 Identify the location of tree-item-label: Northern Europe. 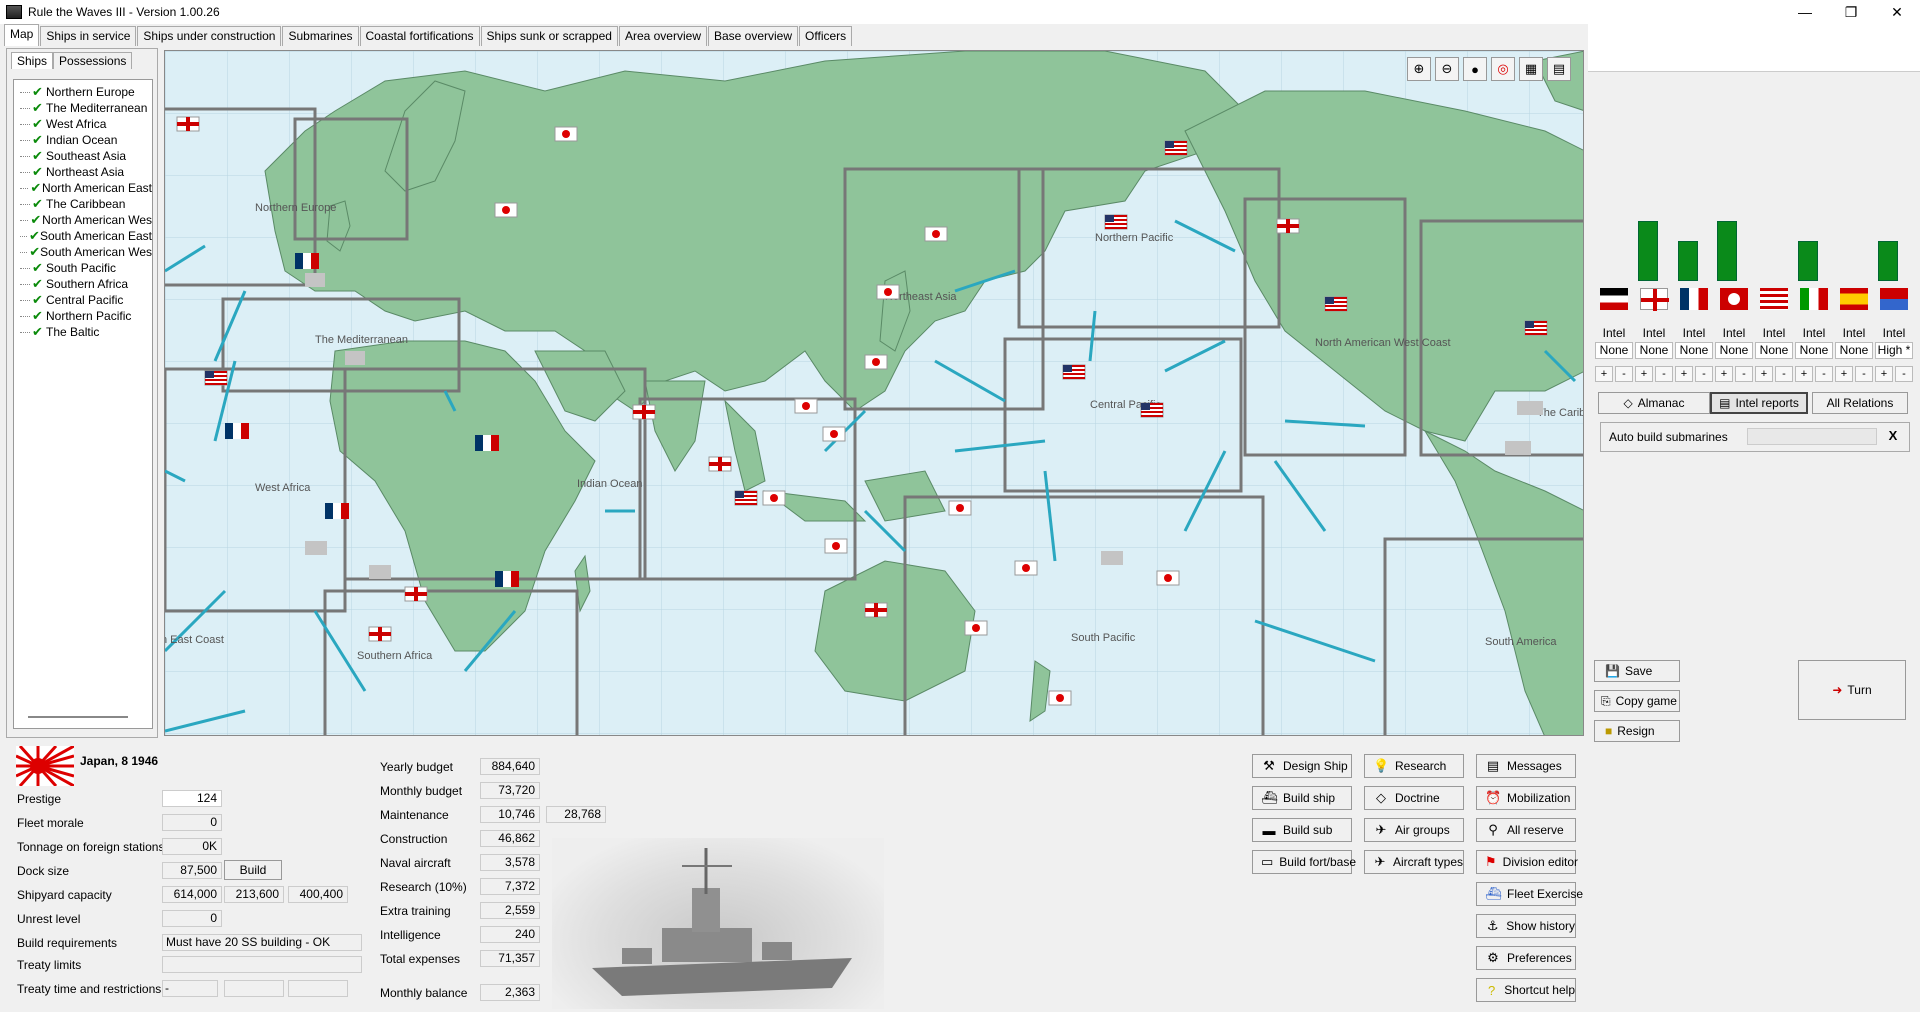
(90, 92).